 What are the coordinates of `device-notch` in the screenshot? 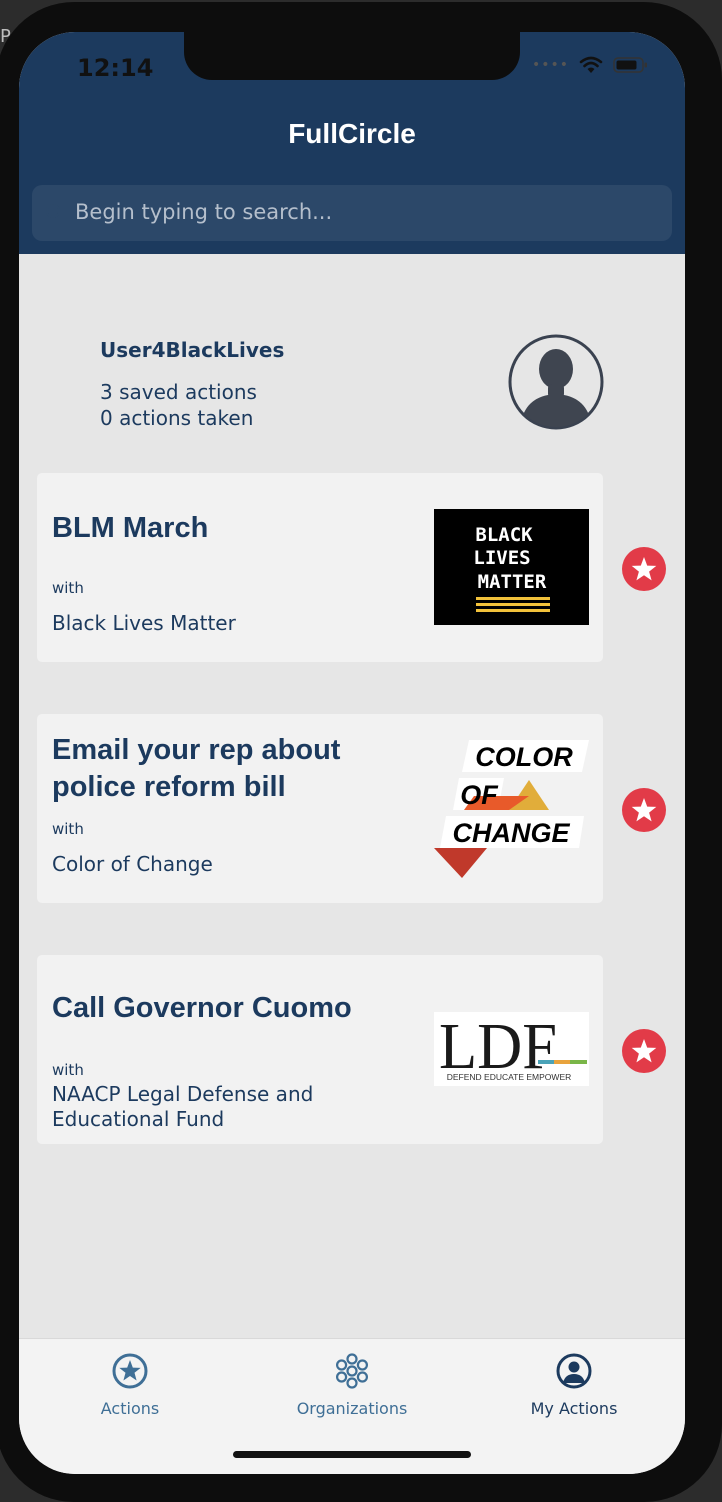 It's located at (352, 56).